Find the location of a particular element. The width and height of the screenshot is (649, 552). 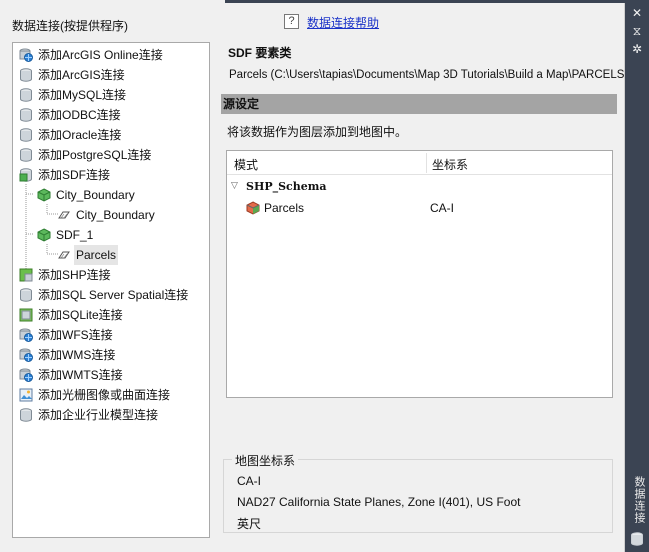

feature-class-heading: SDF 要素类 is located at coordinates (260, 53).